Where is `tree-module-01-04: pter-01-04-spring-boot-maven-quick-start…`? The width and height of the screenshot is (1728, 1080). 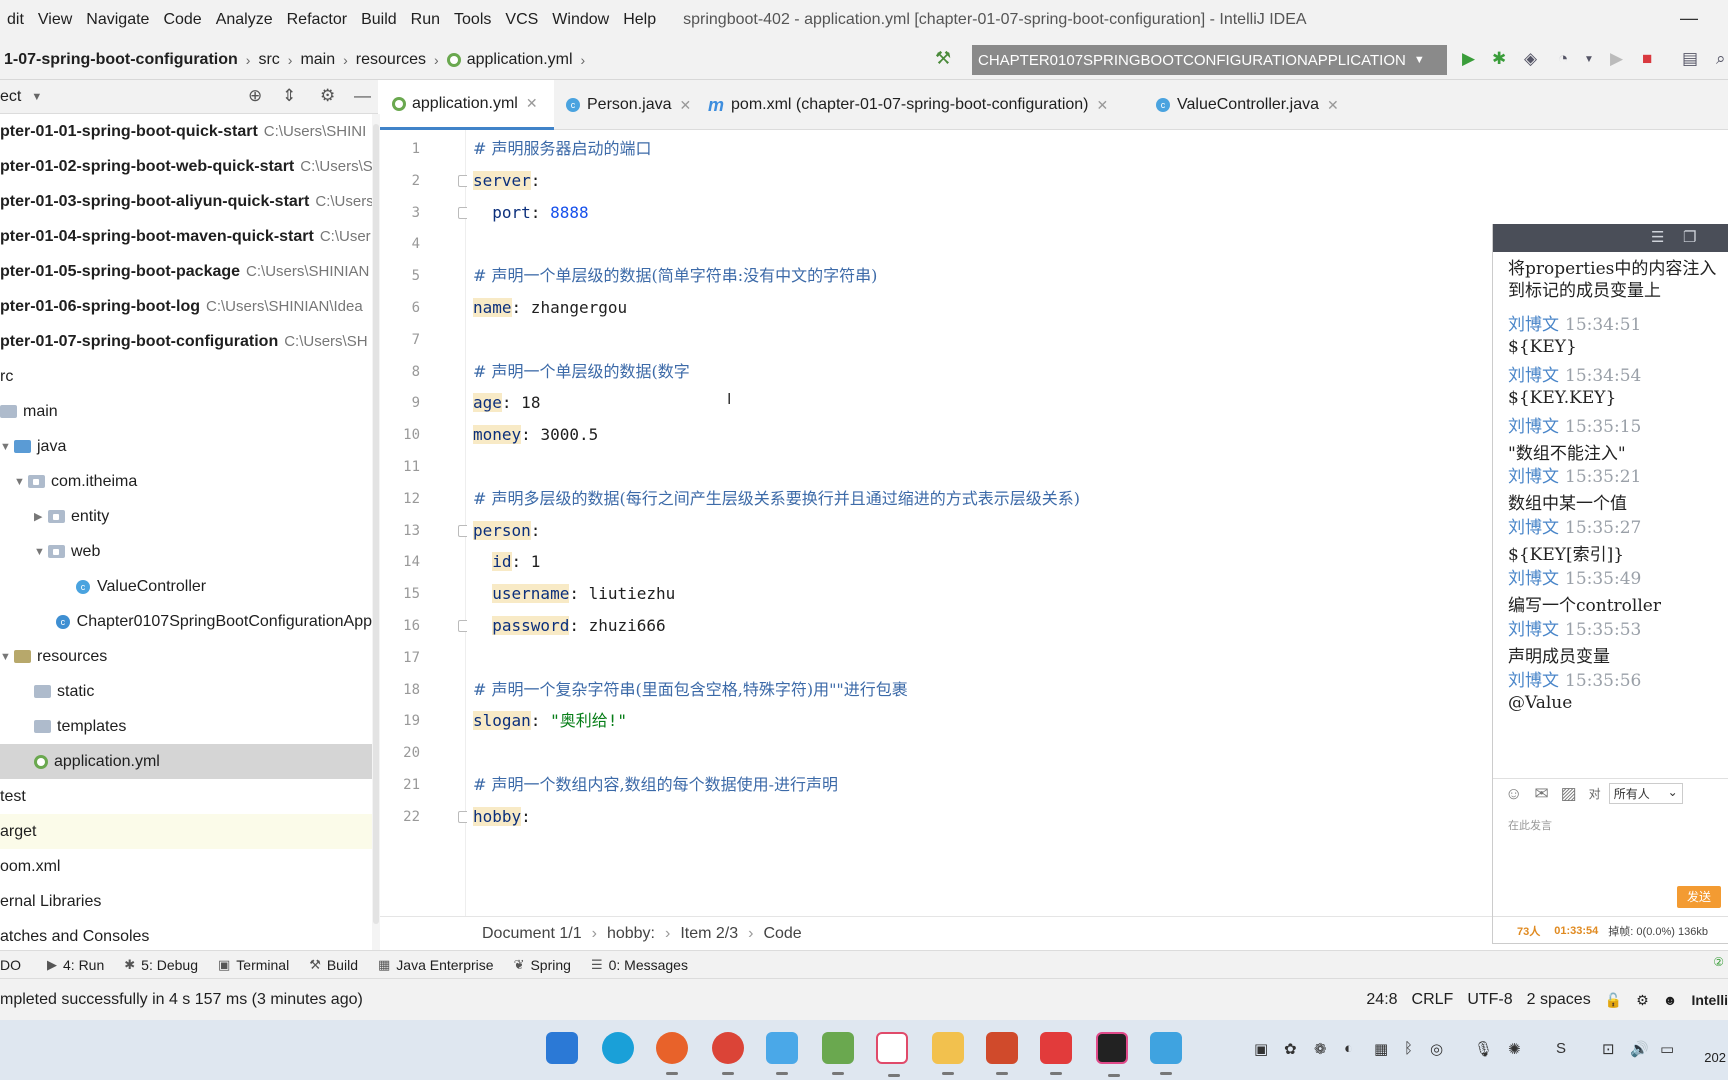
tree-module-01-04: pter-01-04-spring-boot-maven-quick-start… is located at coordinates (186, 236).